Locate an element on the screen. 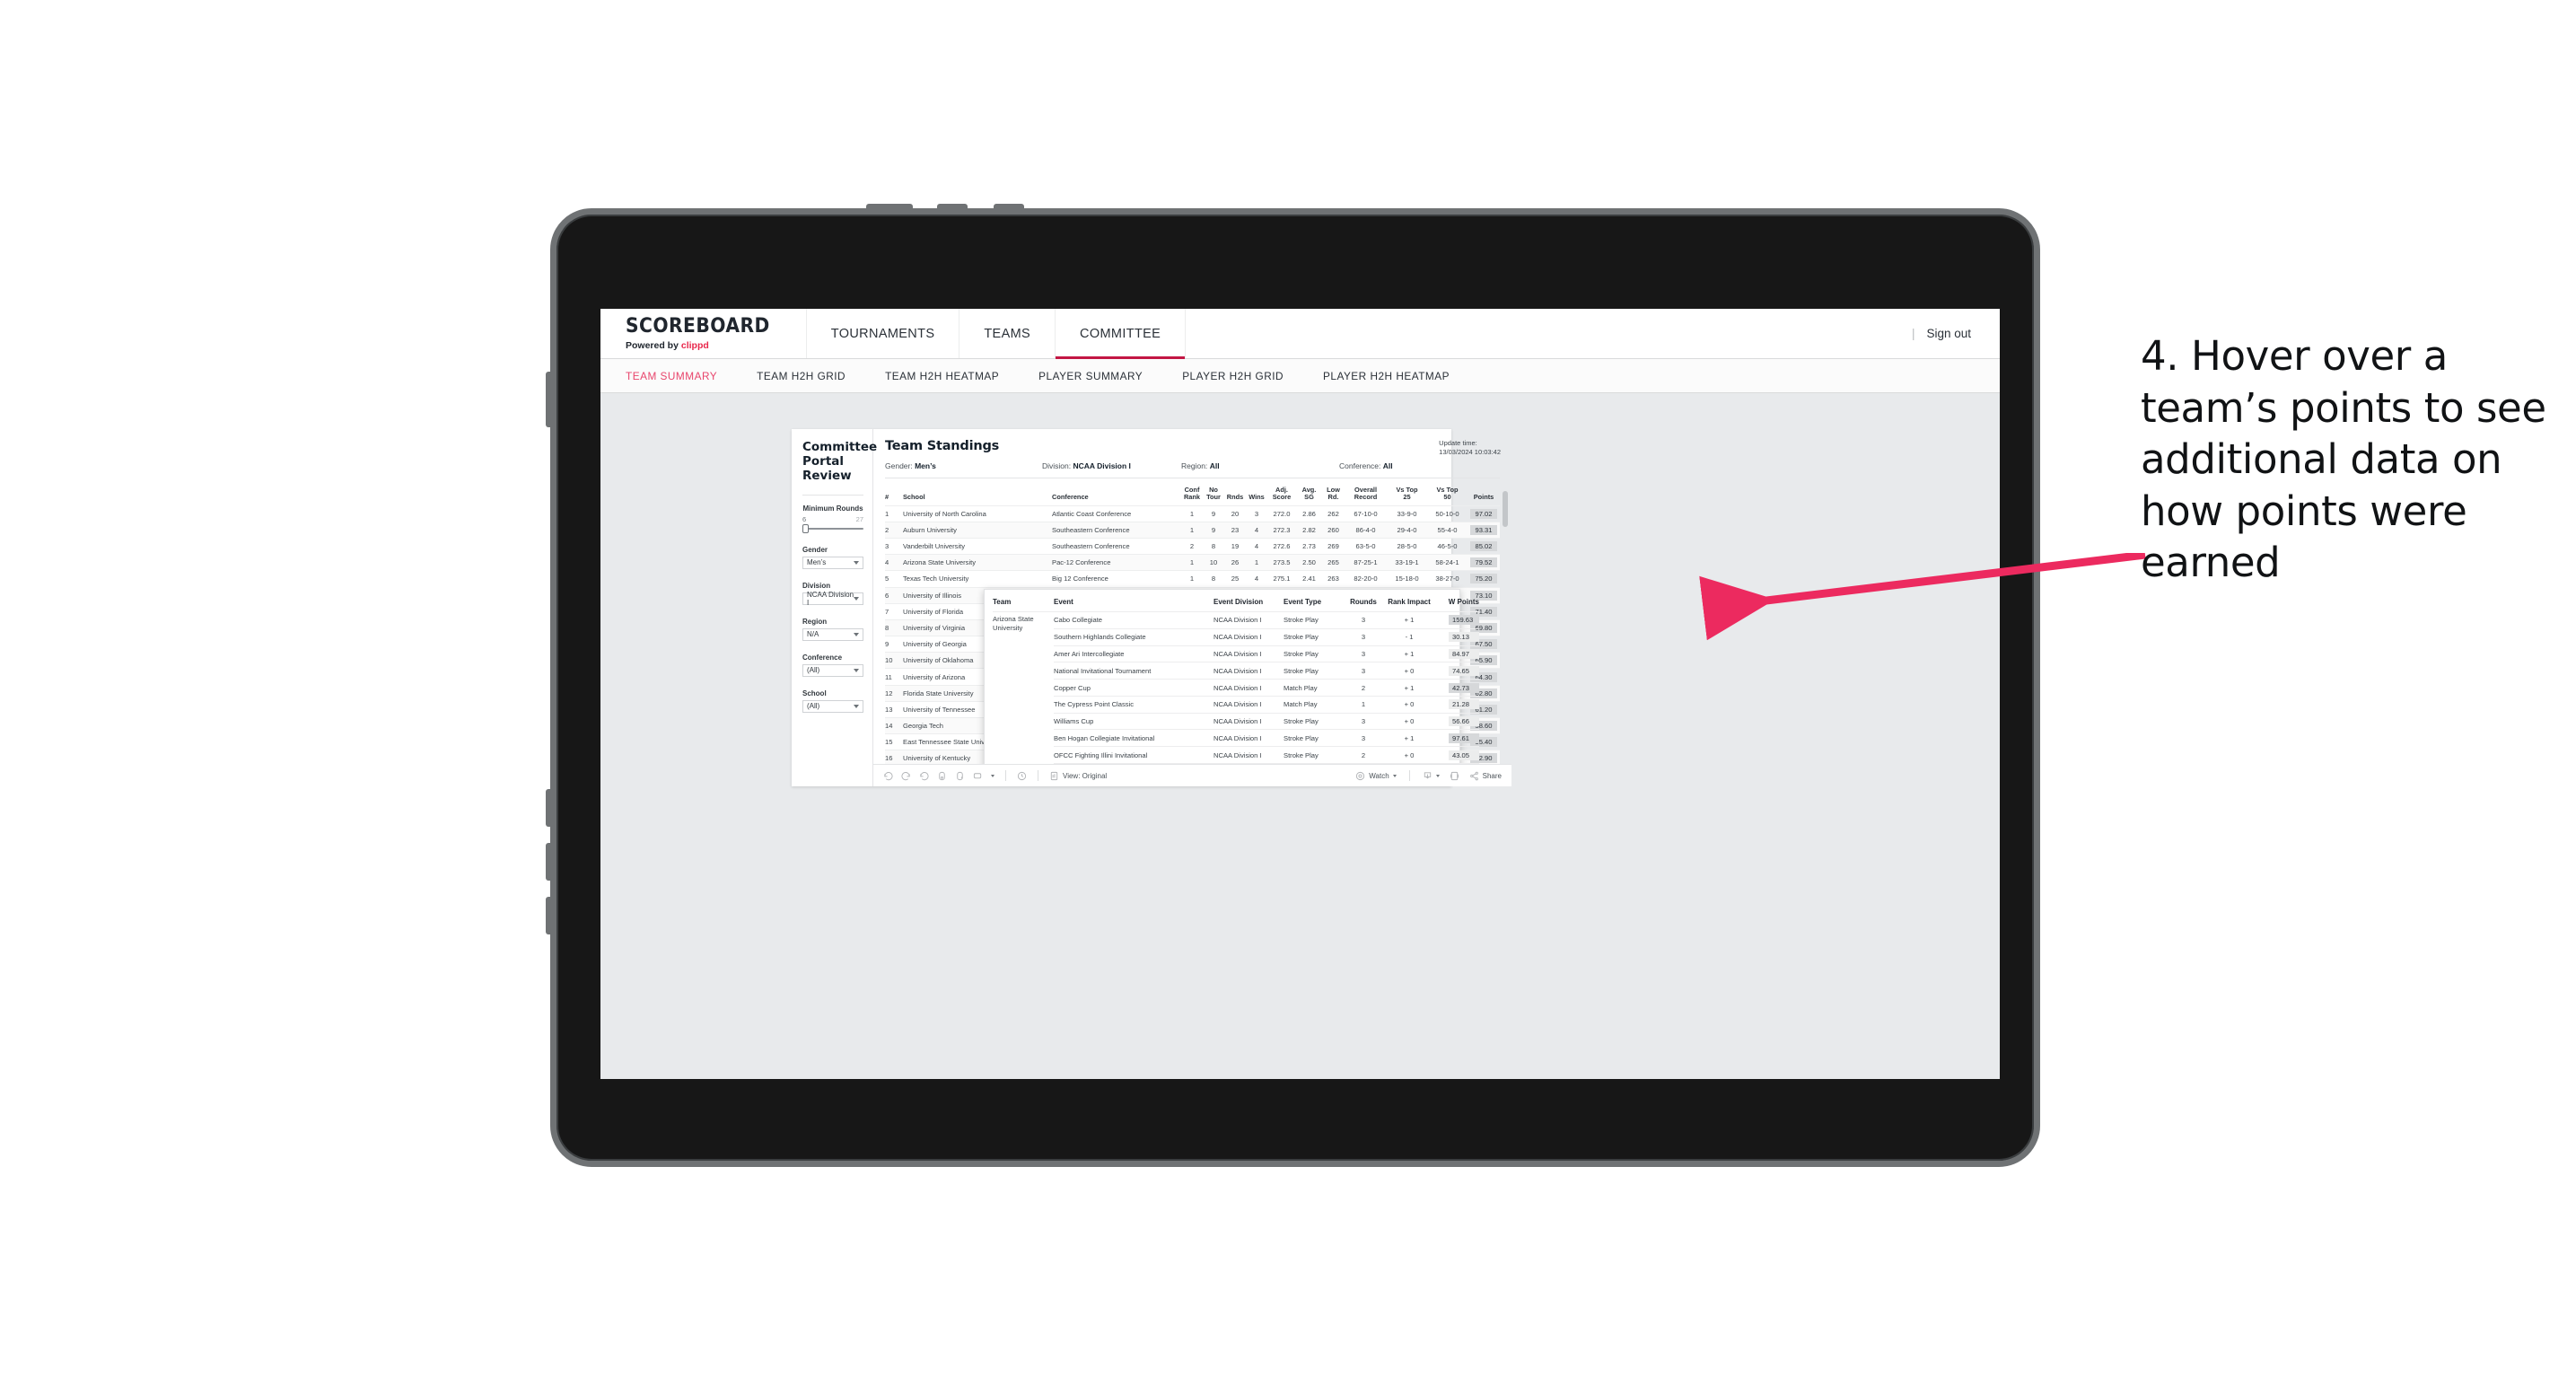  standings-cell-wins: 3 is located at coordinates (1256, 513).